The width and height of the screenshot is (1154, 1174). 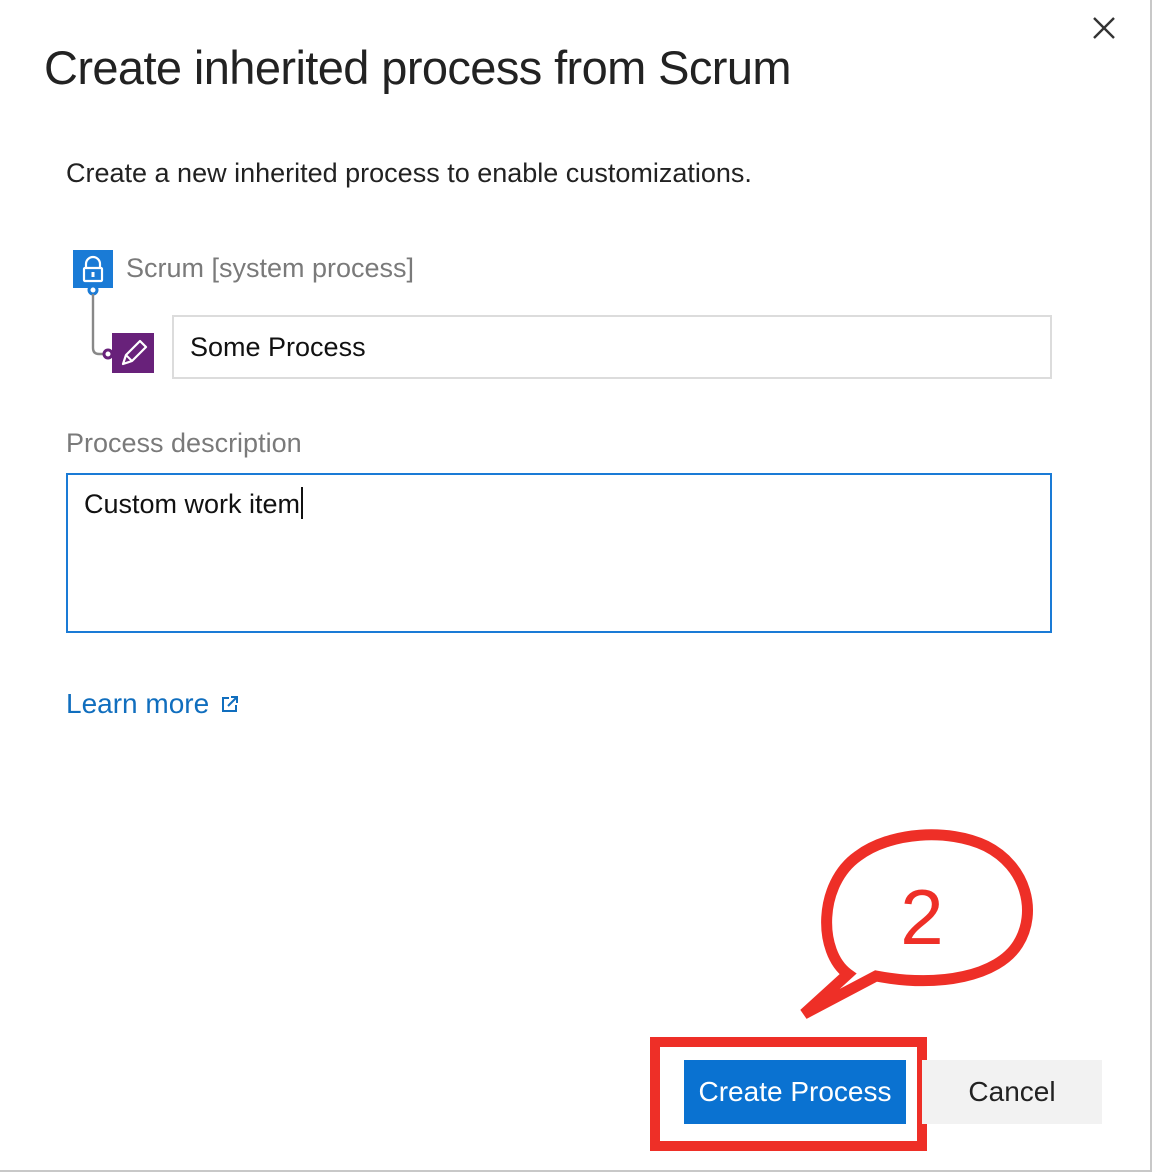 I want to click on close-button, so click(x=1104, y=28).